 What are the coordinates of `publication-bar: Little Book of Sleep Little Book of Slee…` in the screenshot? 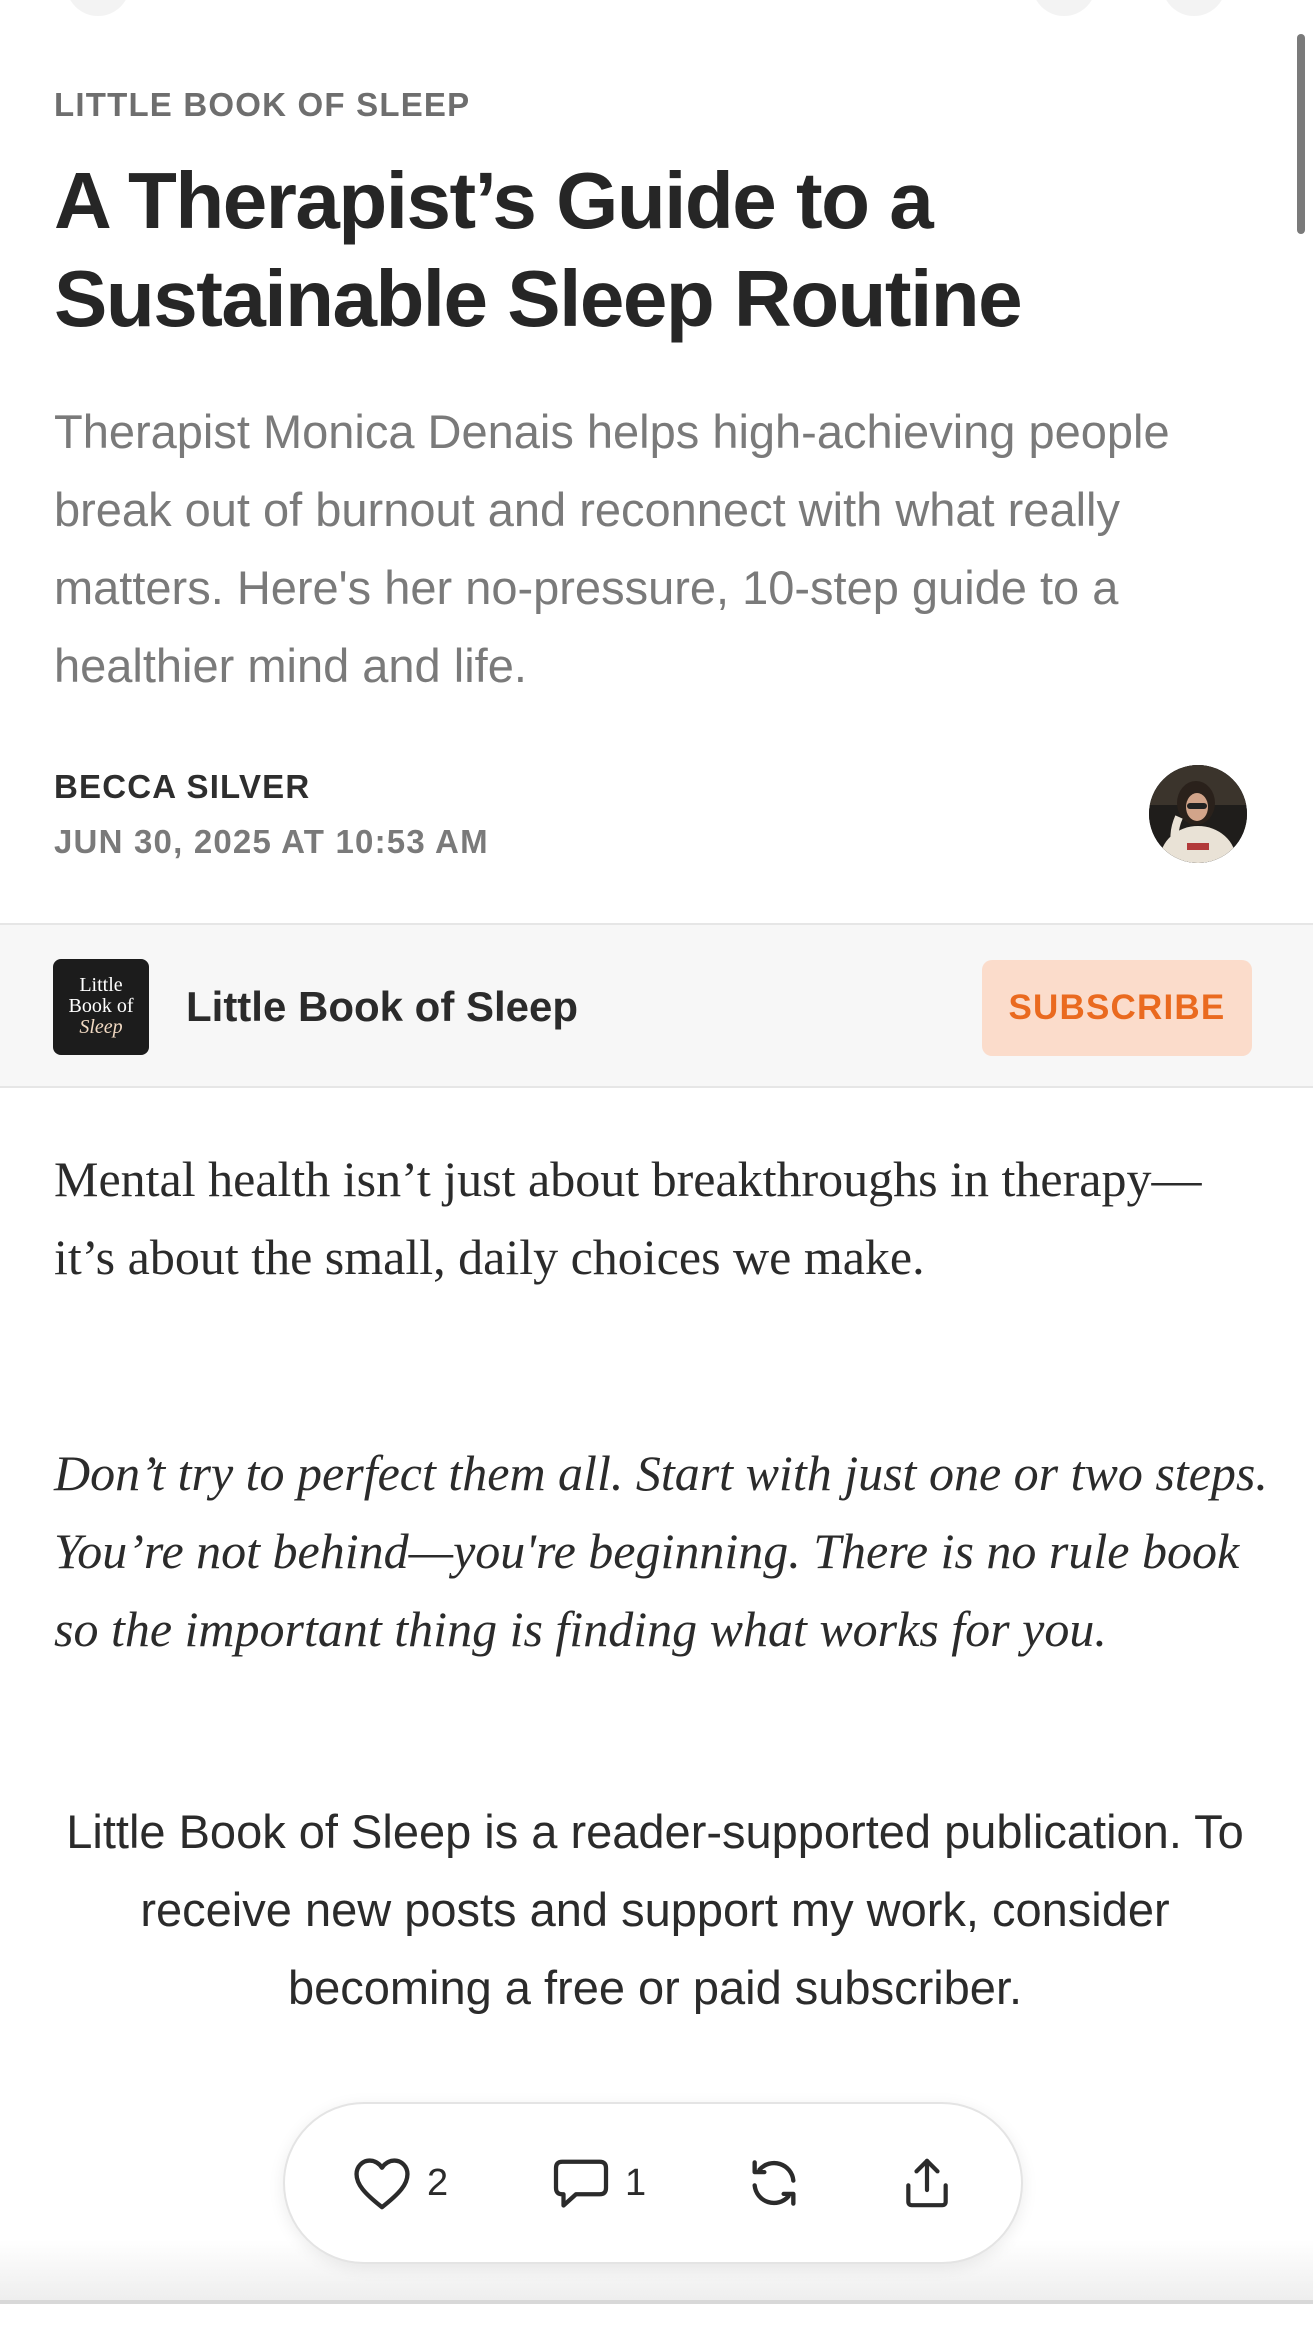 It's located at (656, 1005).